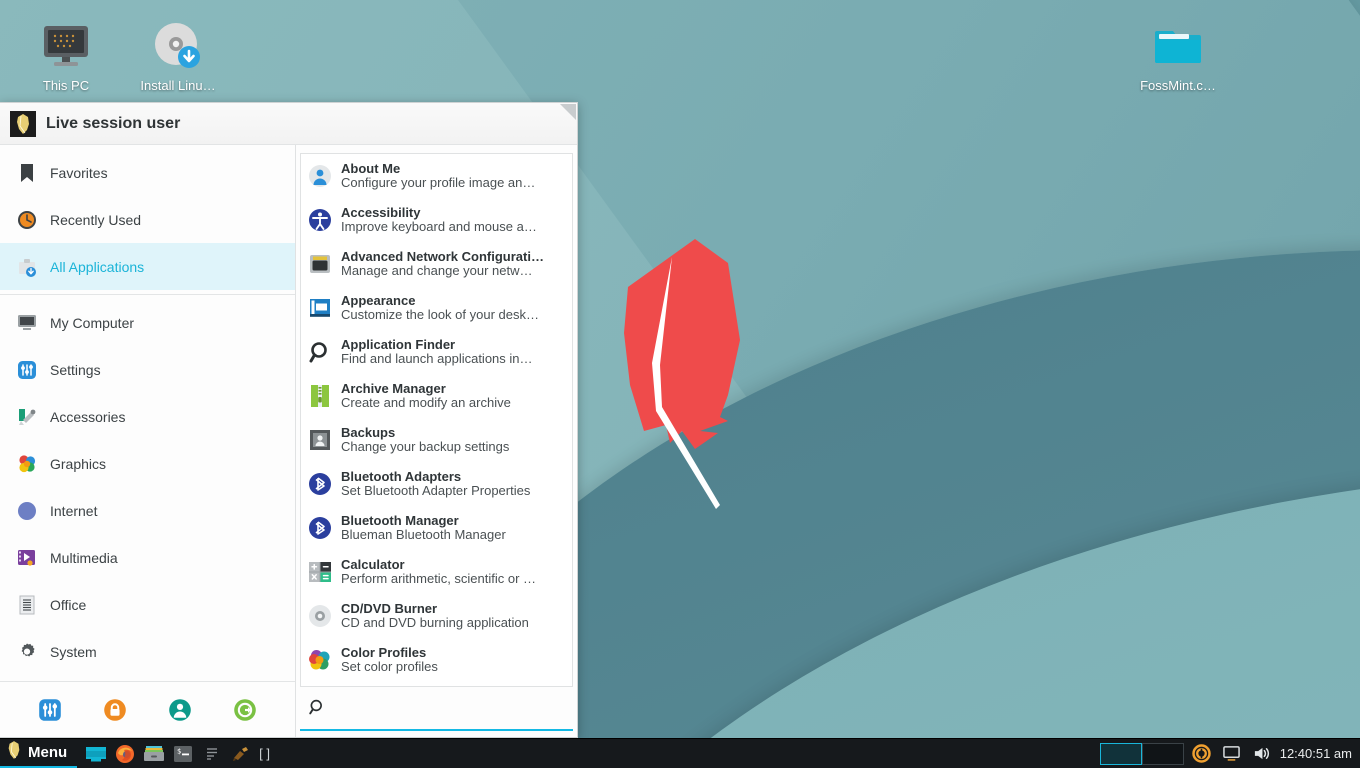 Image resolution: width=1360 pixels, height=768 pixels. I want to click on sidebar-item-settings: Settings, so click(147, 369).